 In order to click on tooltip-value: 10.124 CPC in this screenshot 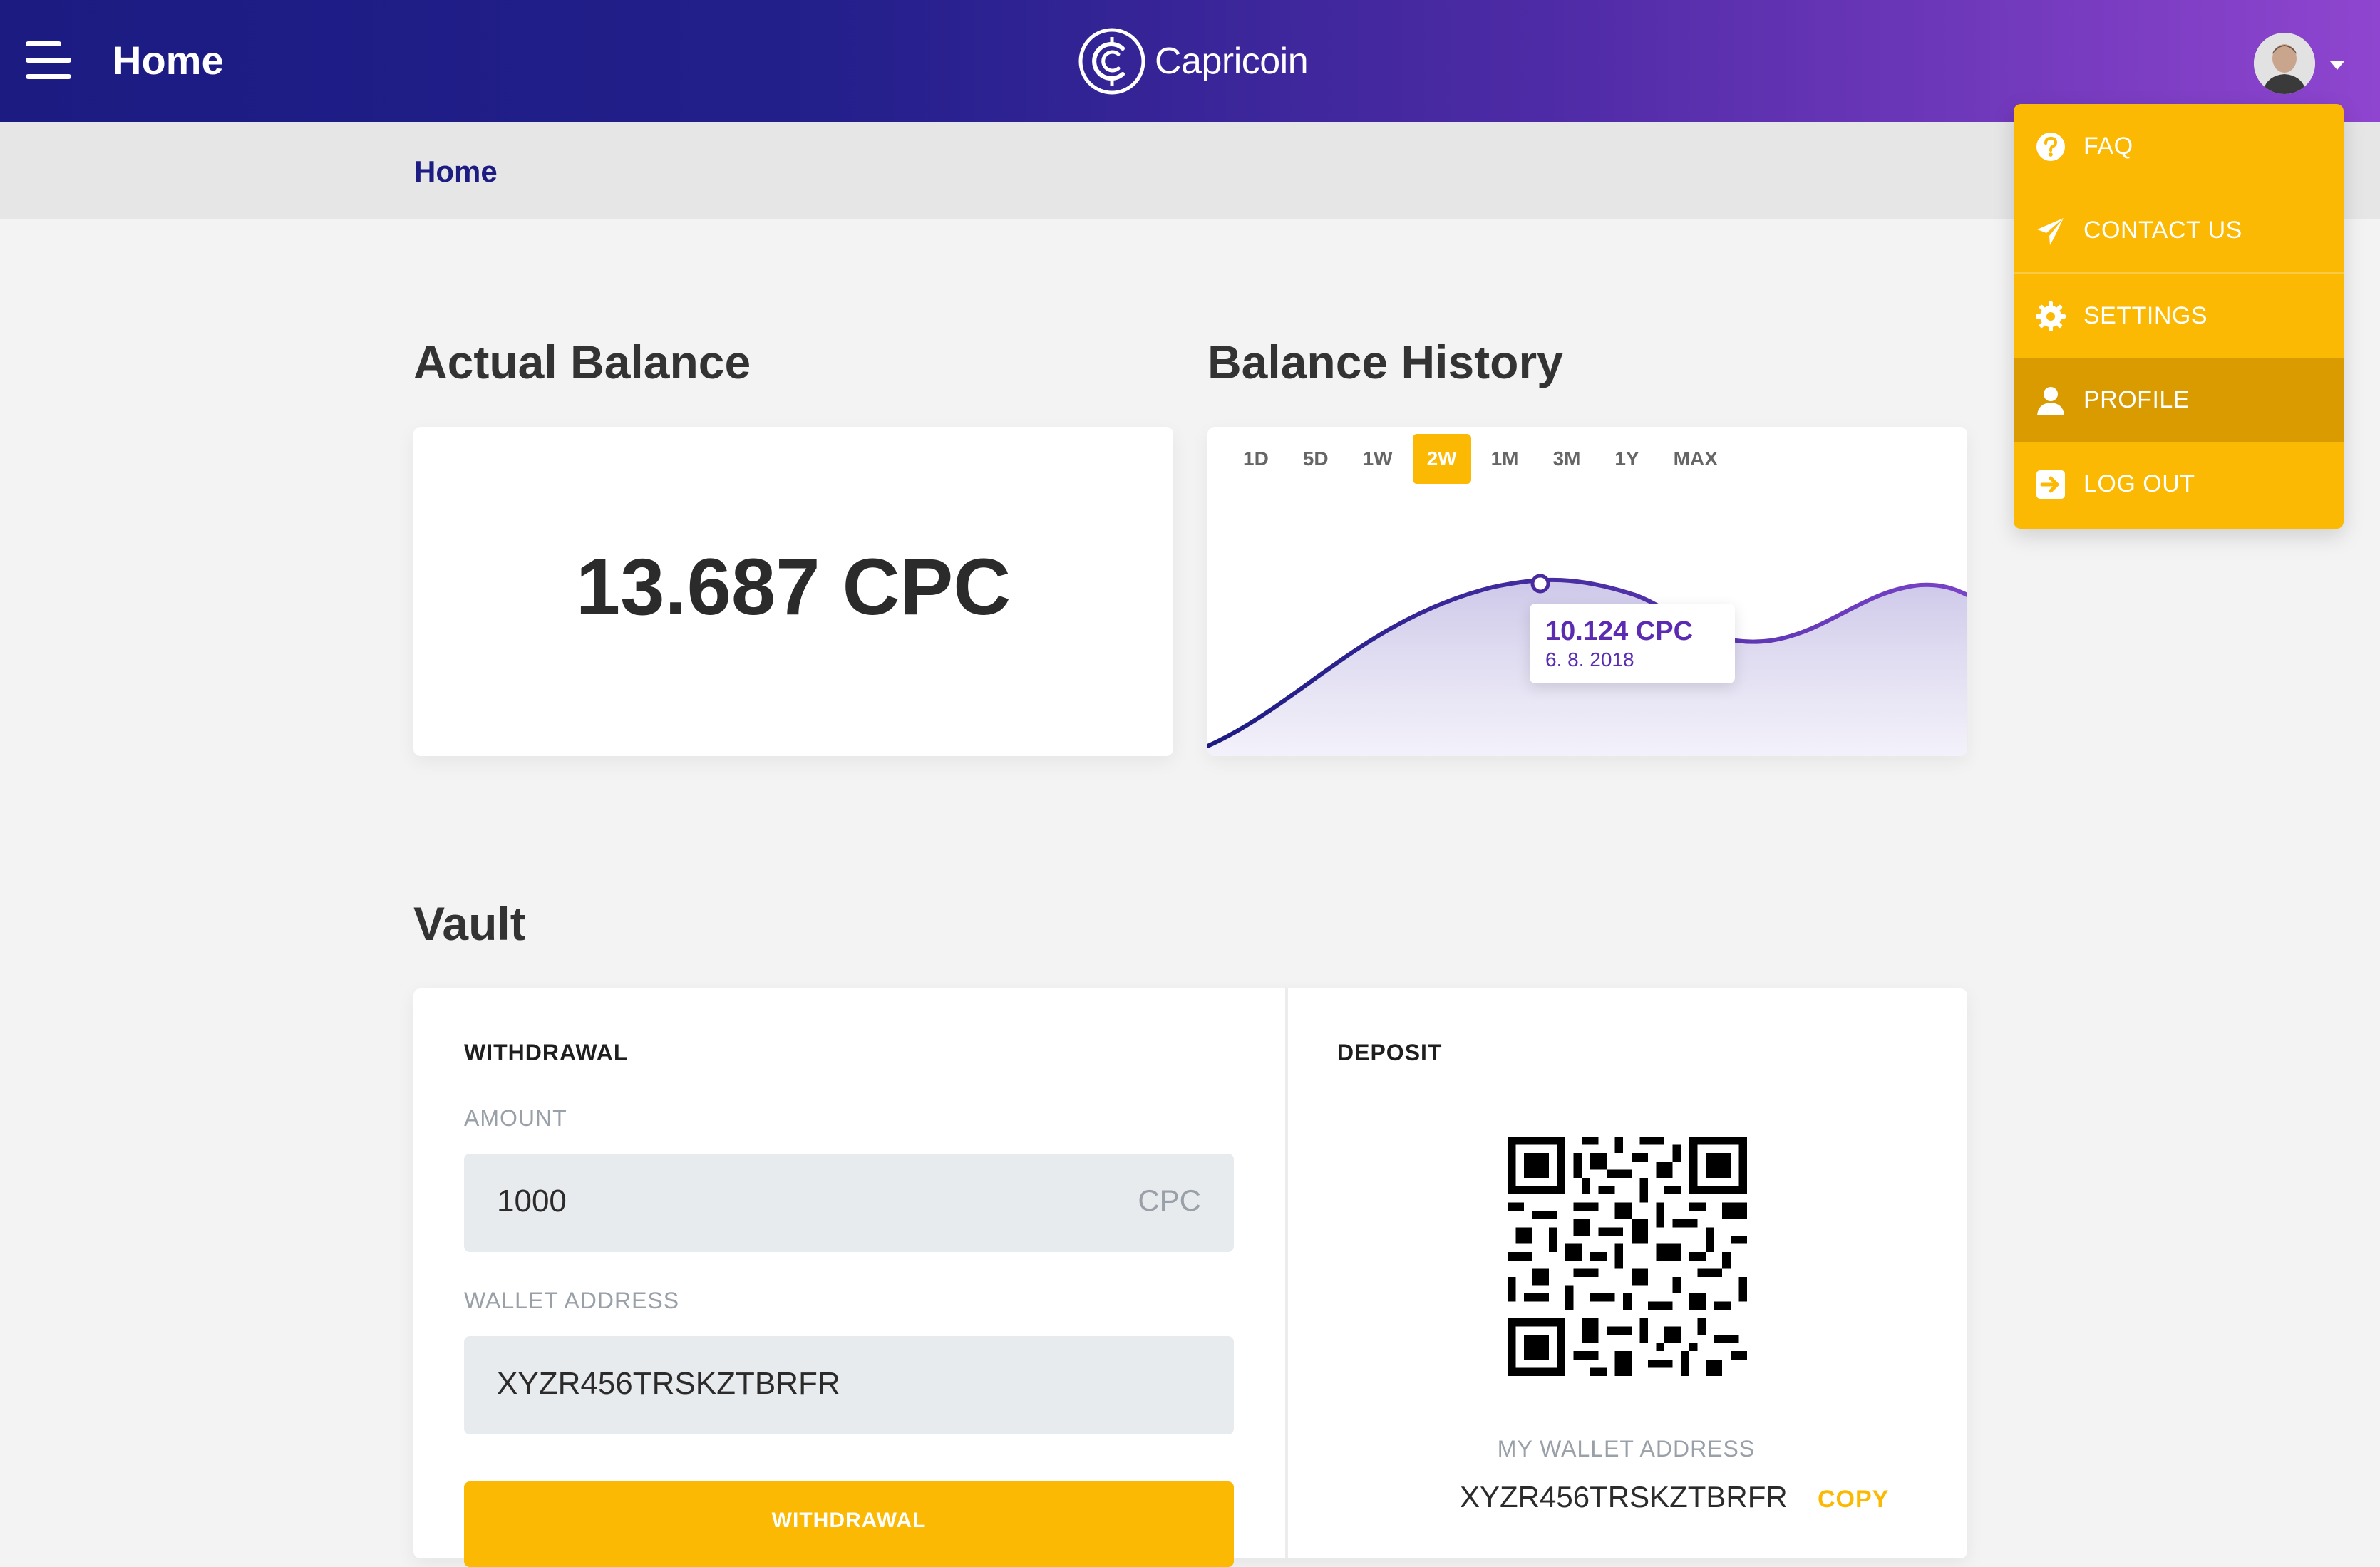, I will do `click(1619, 631)`.